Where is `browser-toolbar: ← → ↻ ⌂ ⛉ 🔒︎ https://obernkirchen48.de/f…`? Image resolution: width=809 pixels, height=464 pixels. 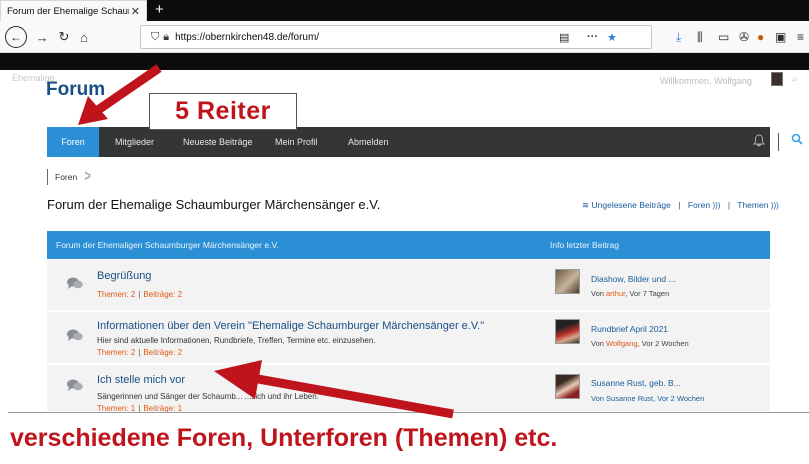 browser-toolbar: ← → ↻ ⌂ ⛉ 🔒︎ https://obernkirchen48.de/f… is located at coordinates (404, 37).